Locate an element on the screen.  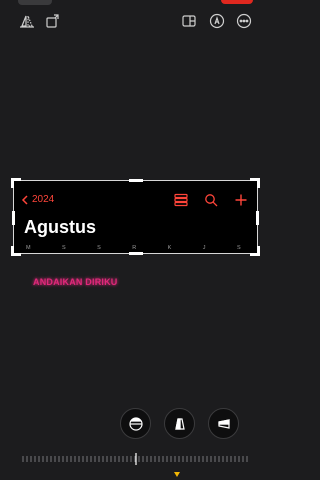
more-icon is located at coordinates (244, 21).